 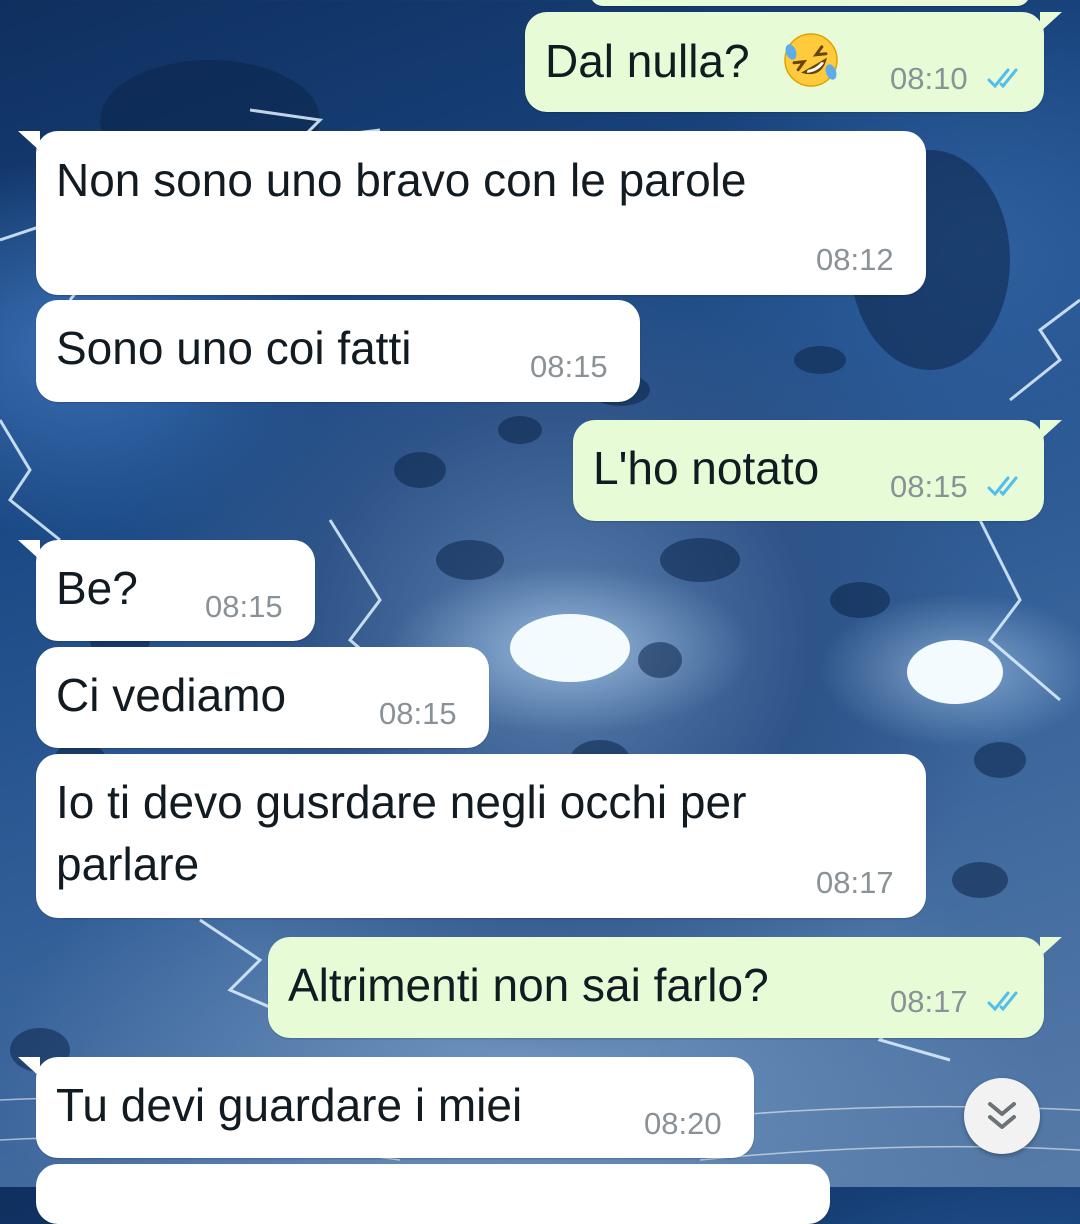 I want to click on message-bubble-outgoing: L'ho notato 08:15, so click(x=817, y=470).